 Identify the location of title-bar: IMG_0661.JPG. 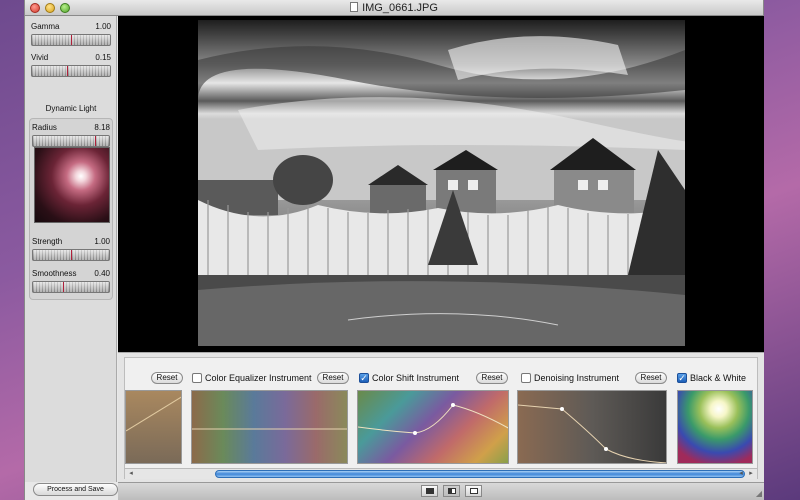
(394, 8).